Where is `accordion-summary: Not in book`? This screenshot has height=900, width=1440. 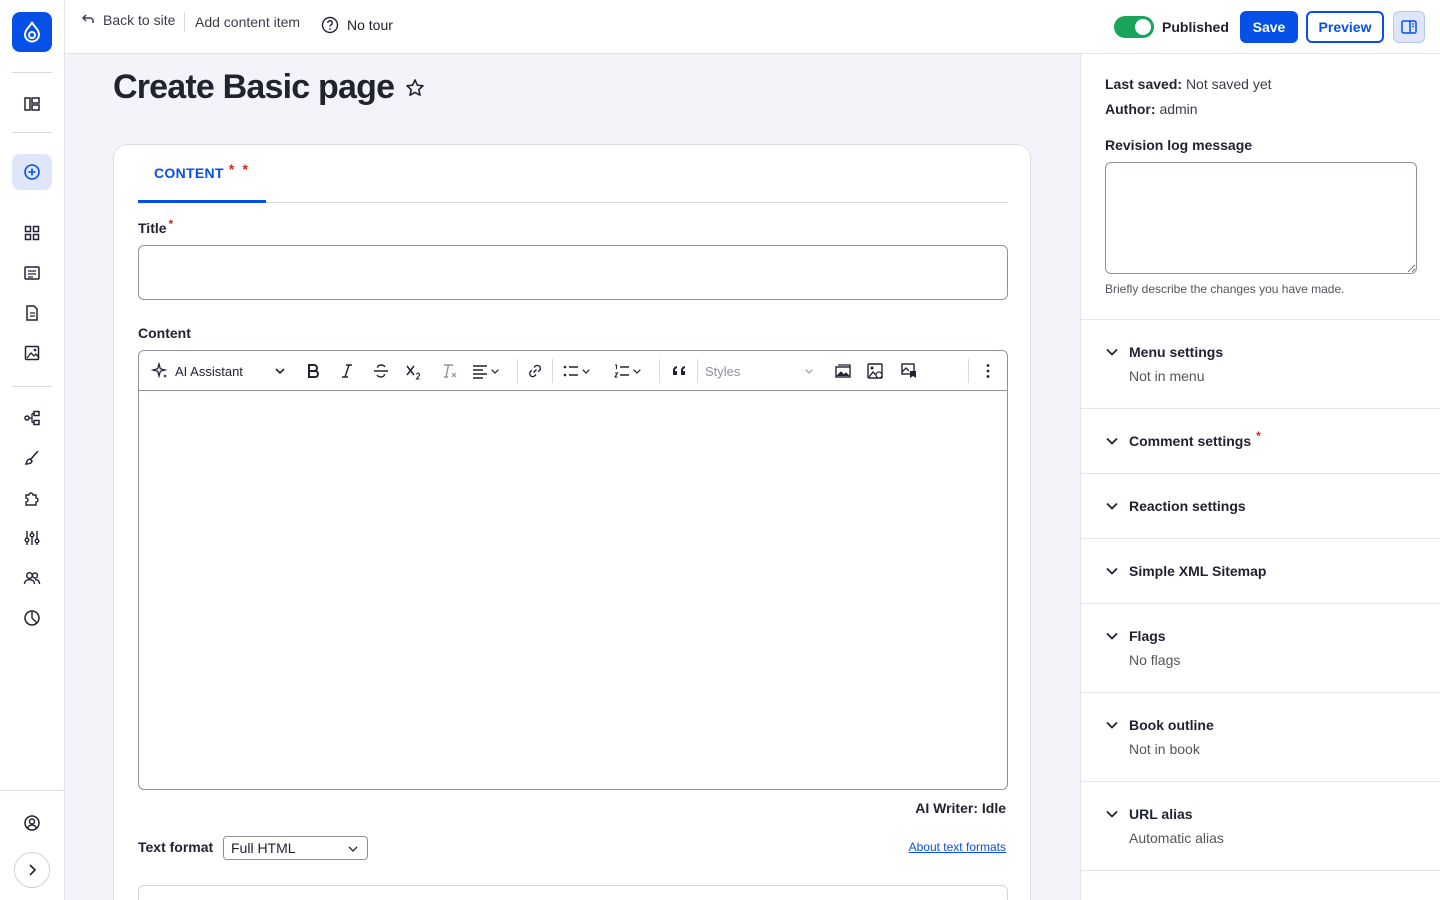 accordion-summary: Not in book is located at coordinates (1164, 749).